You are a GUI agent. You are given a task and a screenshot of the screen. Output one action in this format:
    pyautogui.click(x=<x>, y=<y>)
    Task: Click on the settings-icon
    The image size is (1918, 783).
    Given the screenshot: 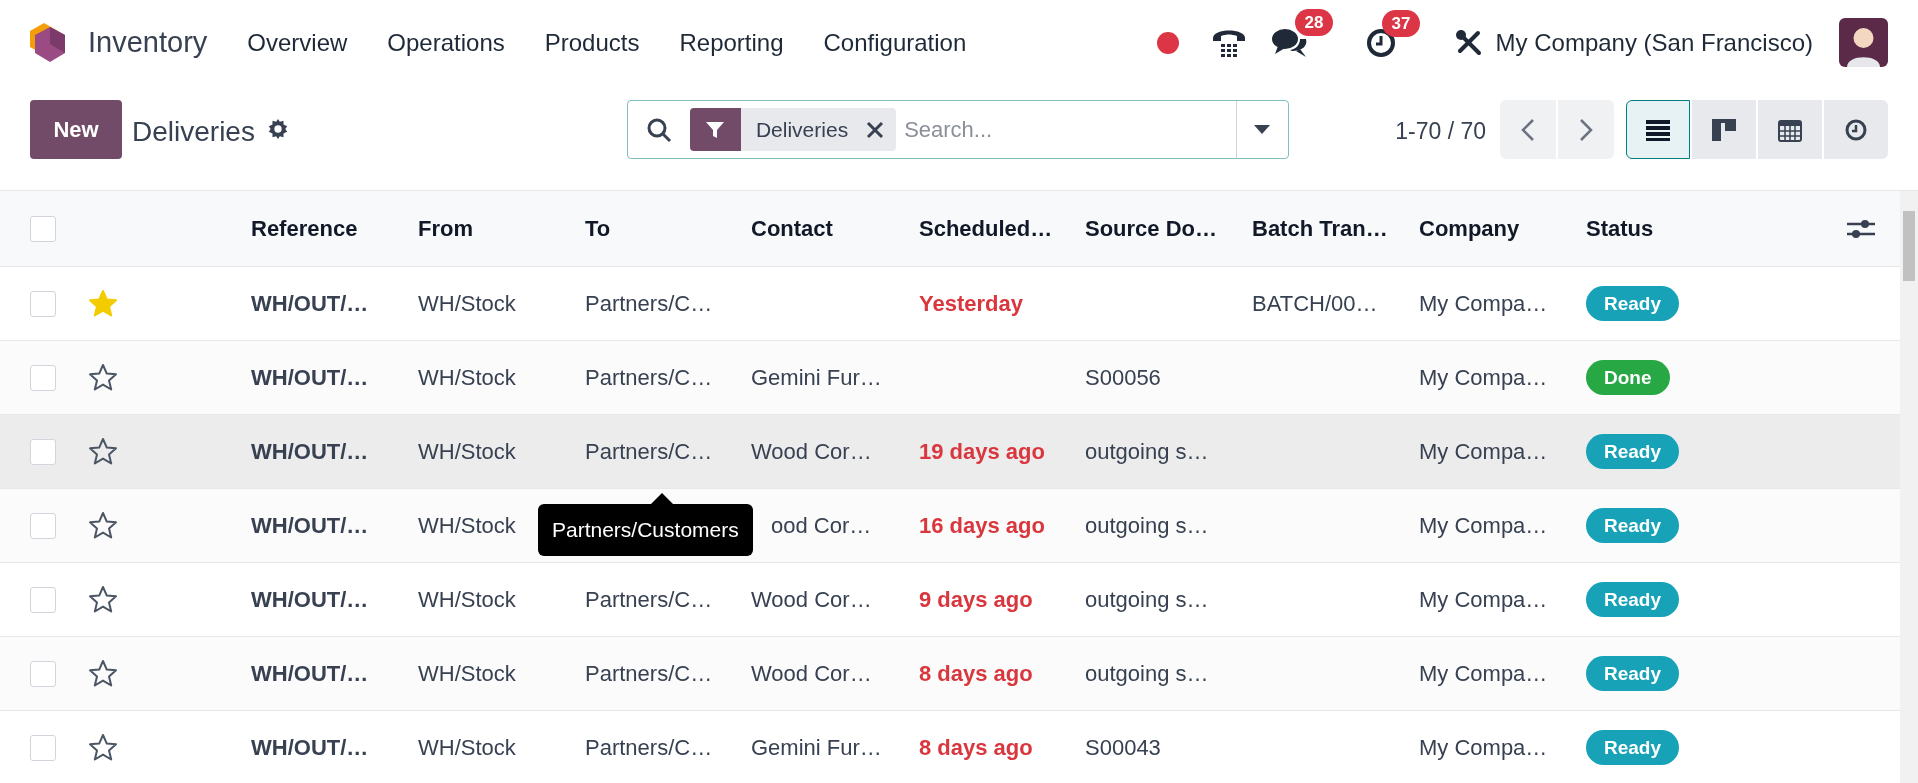 What is the action you would take?
    pyautogui.click(x=277, y=129)
    